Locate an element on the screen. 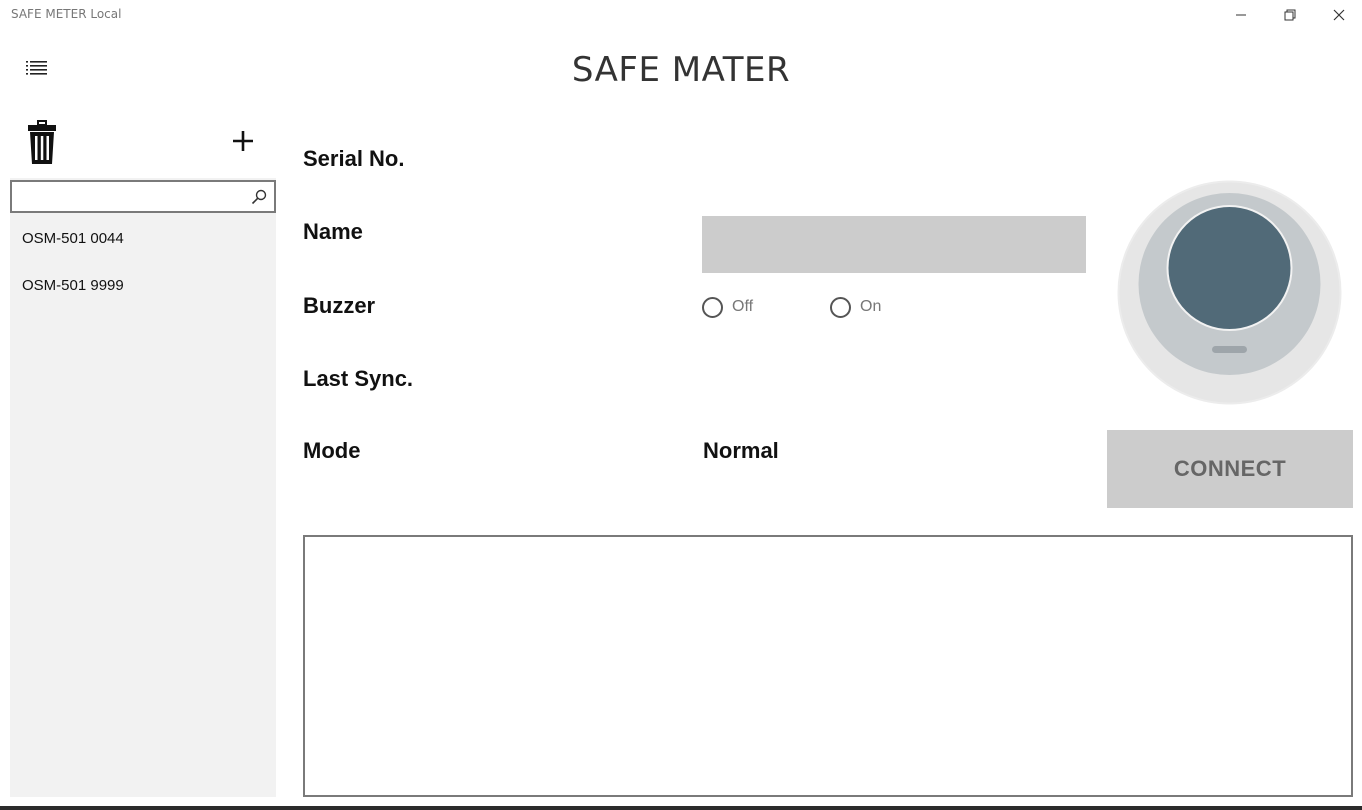 This screenshot has width=1362, height=810. list-item-label: OSM-501 0044 is located at coordinates (73, 238).